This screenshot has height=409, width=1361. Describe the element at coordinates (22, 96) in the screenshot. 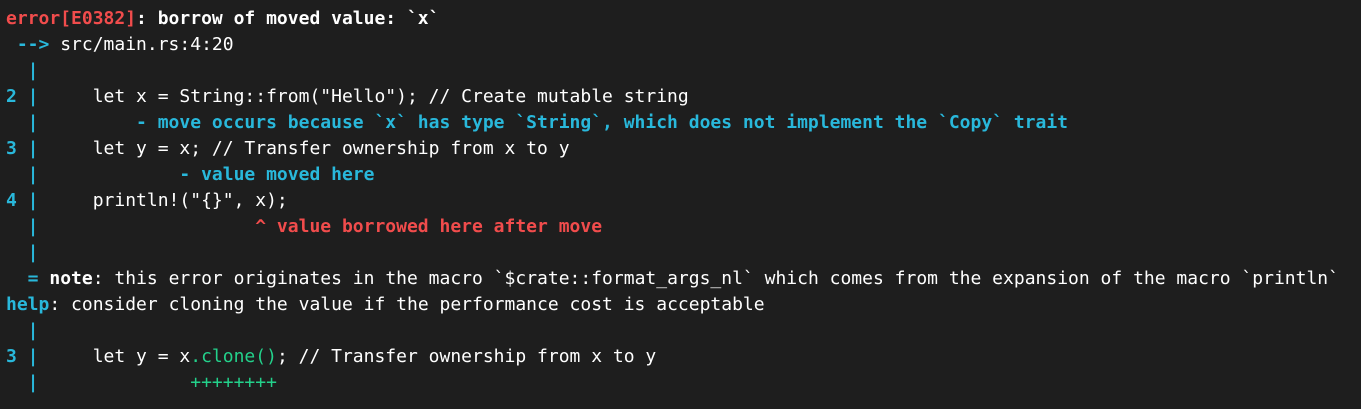

I see `terminal-text: 2 |` at that location.